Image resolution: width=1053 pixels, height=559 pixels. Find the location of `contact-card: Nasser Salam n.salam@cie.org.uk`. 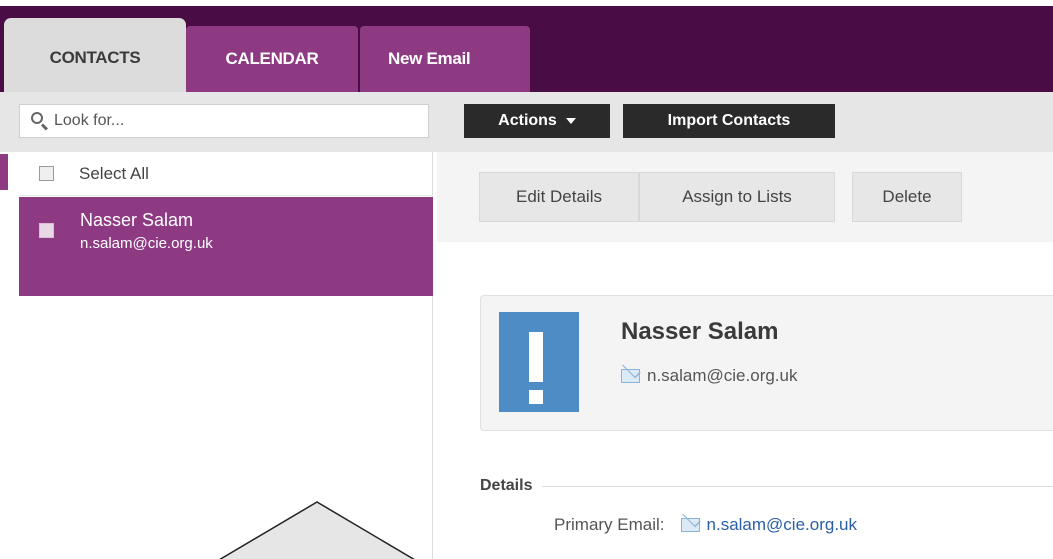

contact-card: Nasser Salam n.salam@cie.org.uk is located at coordinates (766, 363).